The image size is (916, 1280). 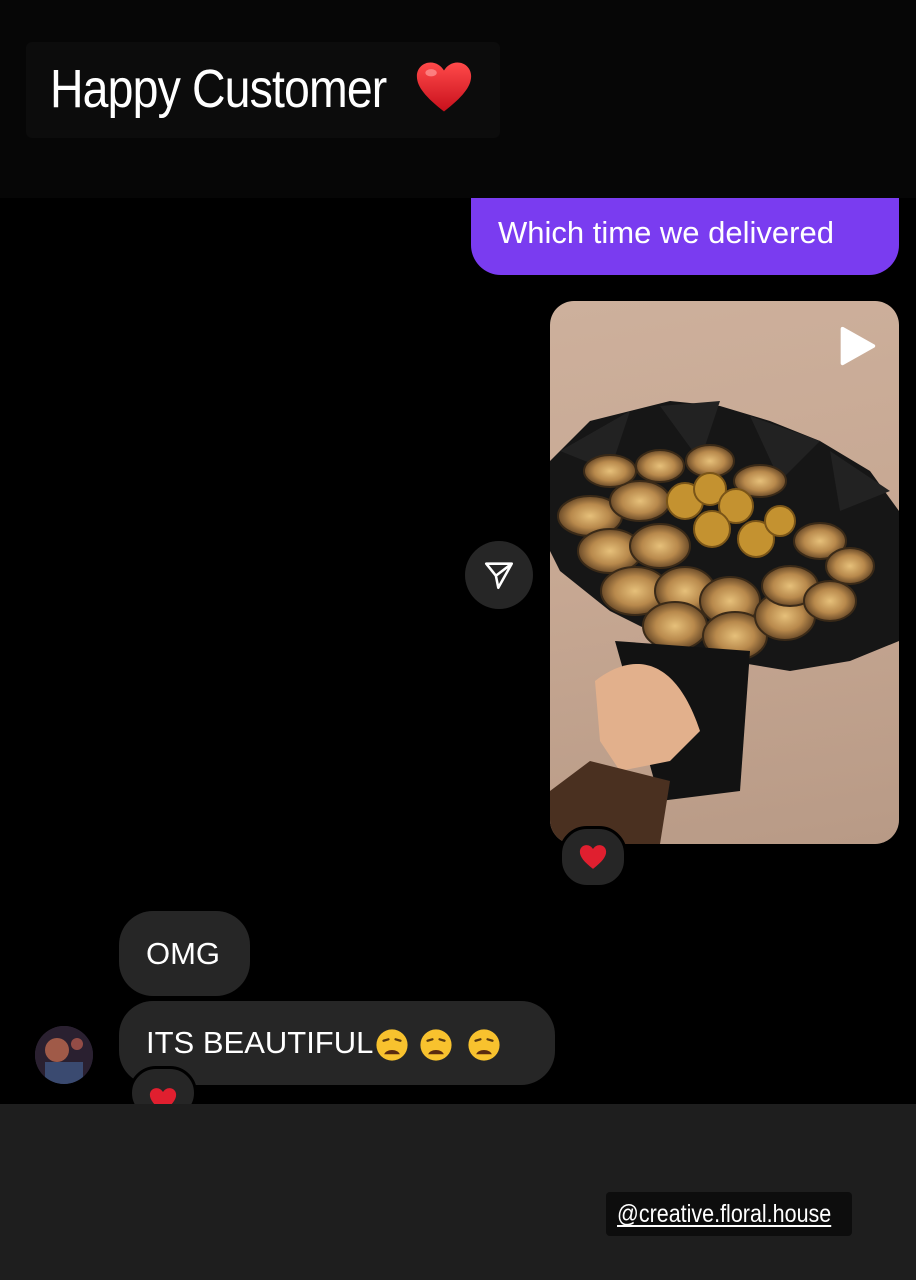 What do you see at coordinates (856, 346) in the screenshot?
I see `play-icon` at bounding box center [856, 346].